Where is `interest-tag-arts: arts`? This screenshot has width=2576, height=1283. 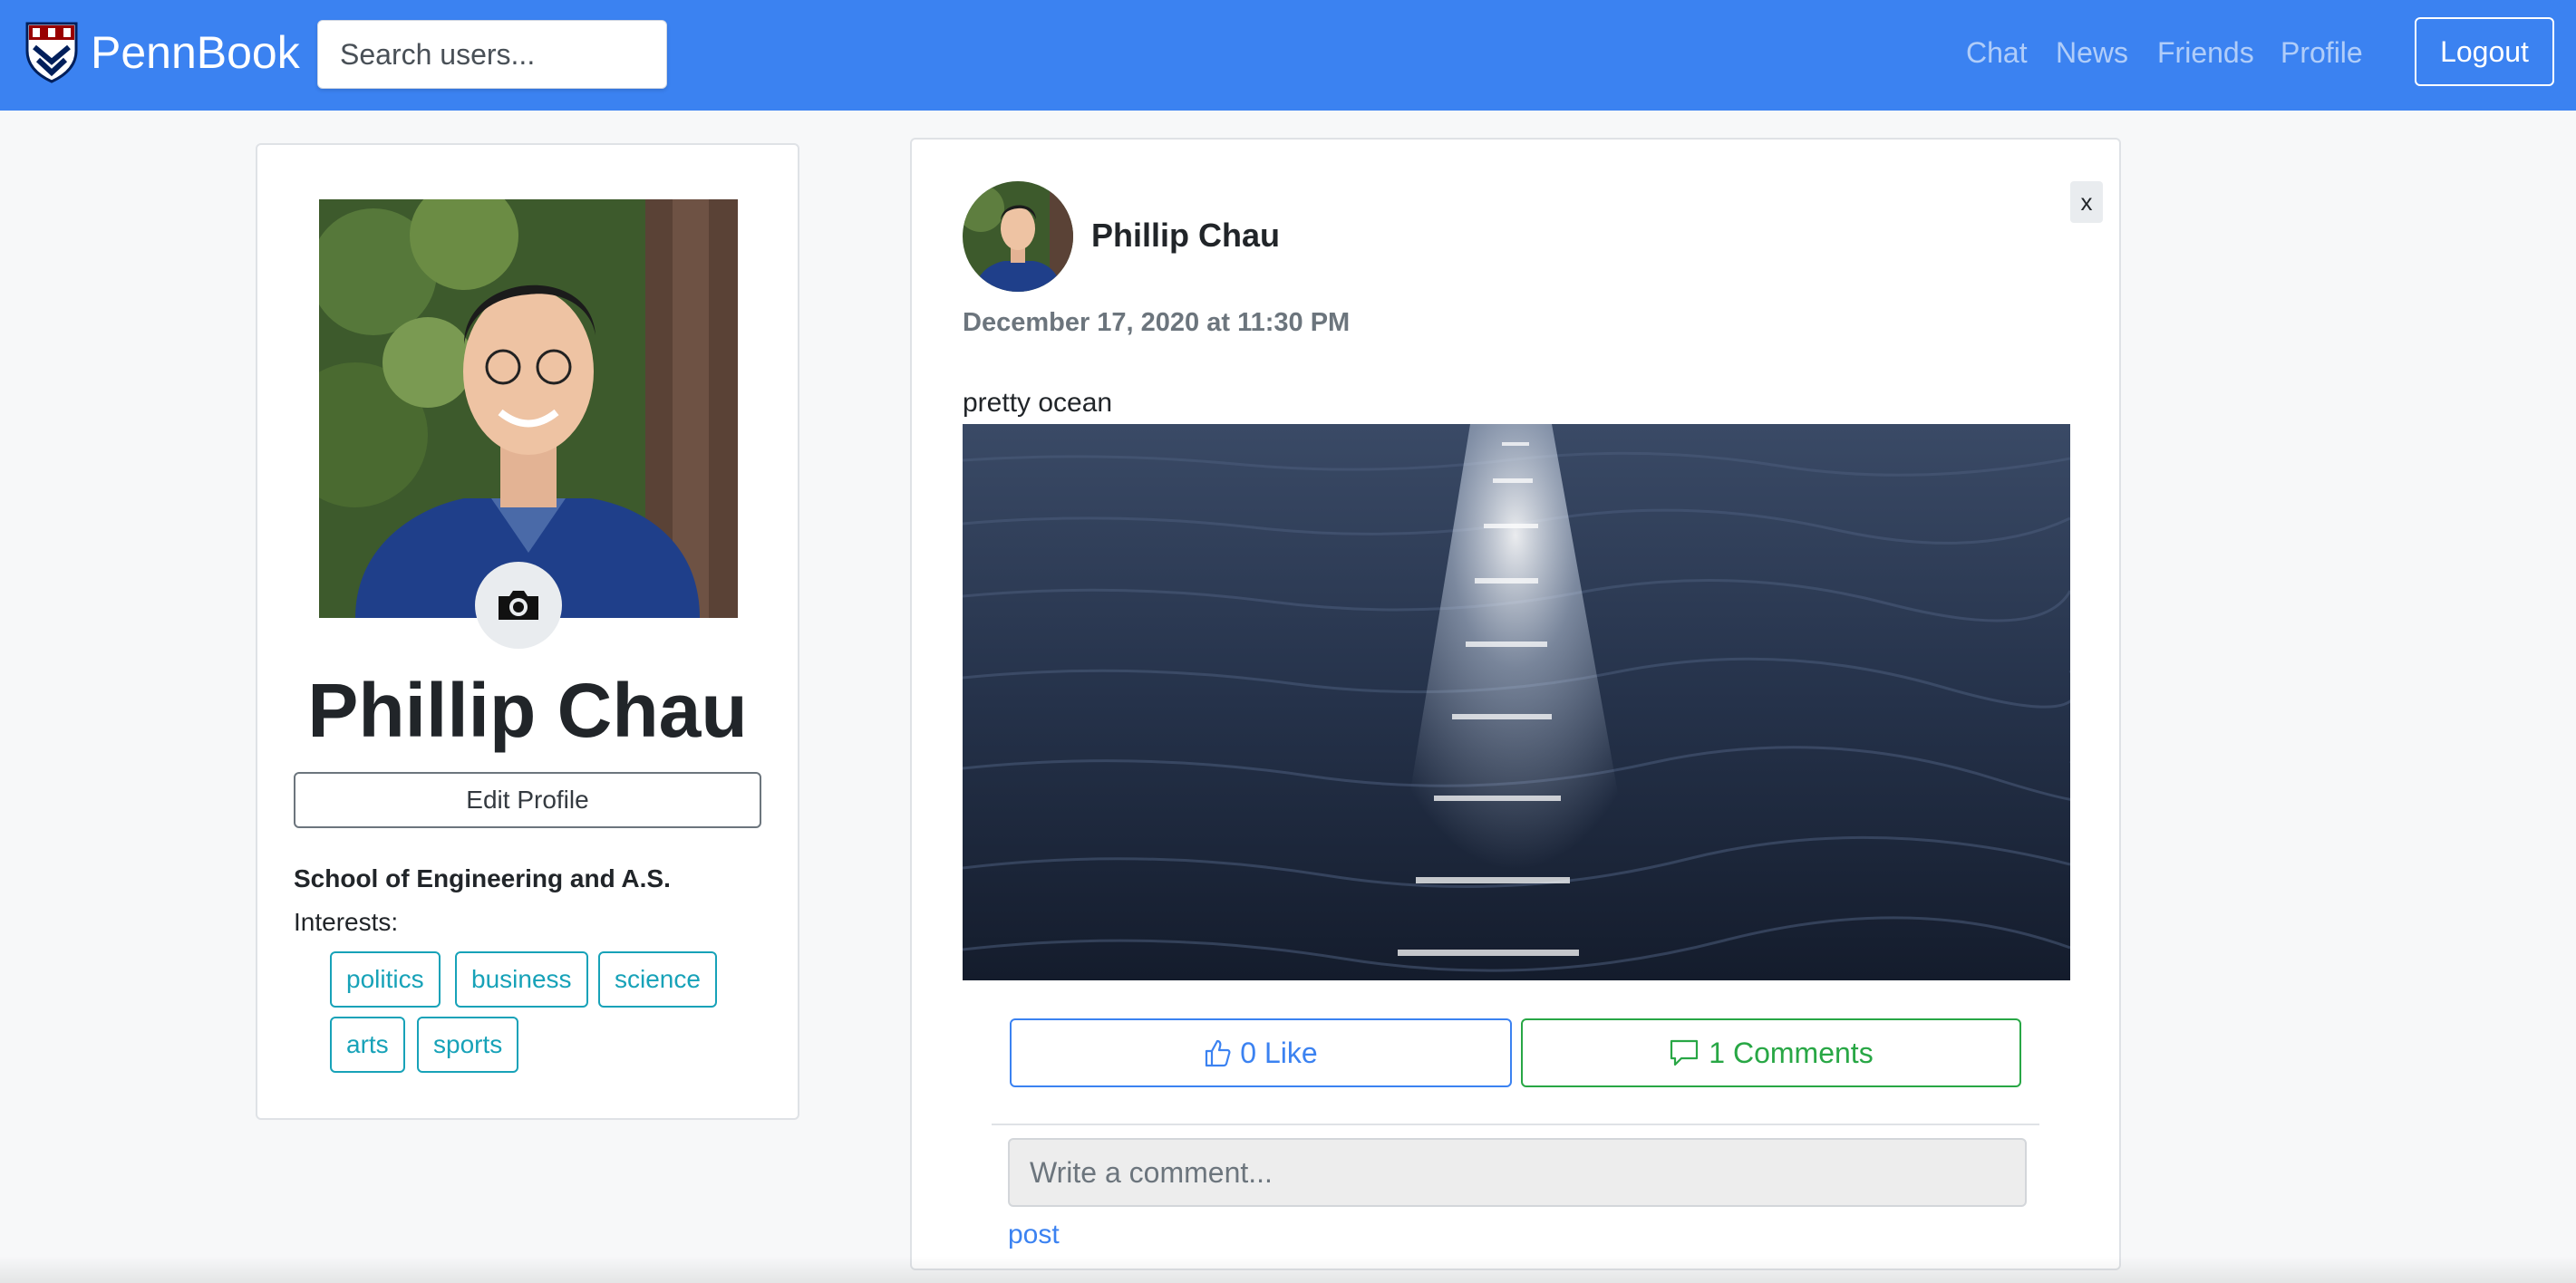 interest-tag-arts: arts is located at coordinates (367, 1045).